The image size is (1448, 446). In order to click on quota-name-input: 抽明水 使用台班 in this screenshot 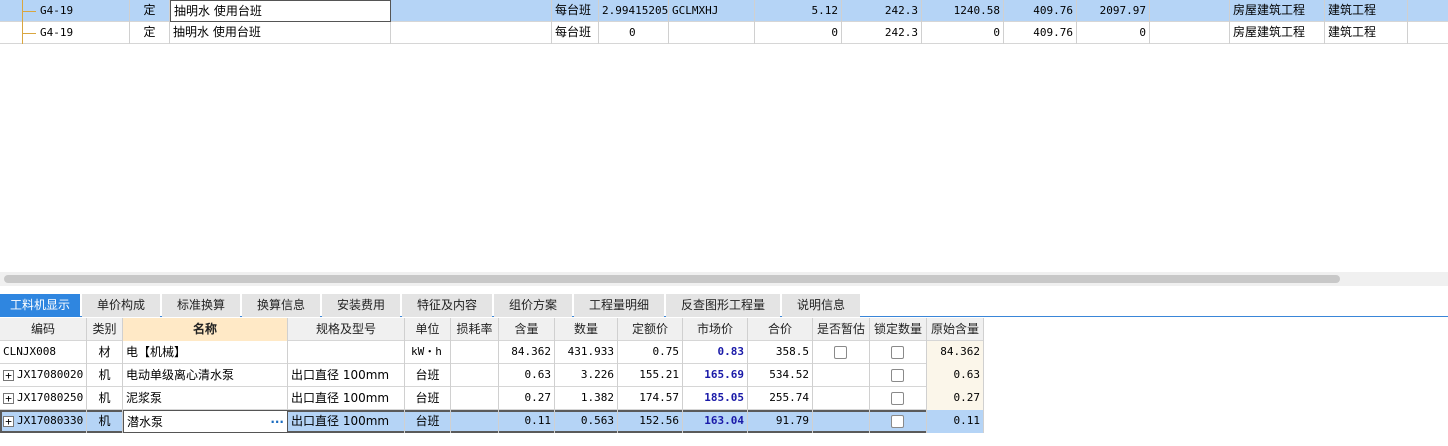, I will do `click(280, 11)`.